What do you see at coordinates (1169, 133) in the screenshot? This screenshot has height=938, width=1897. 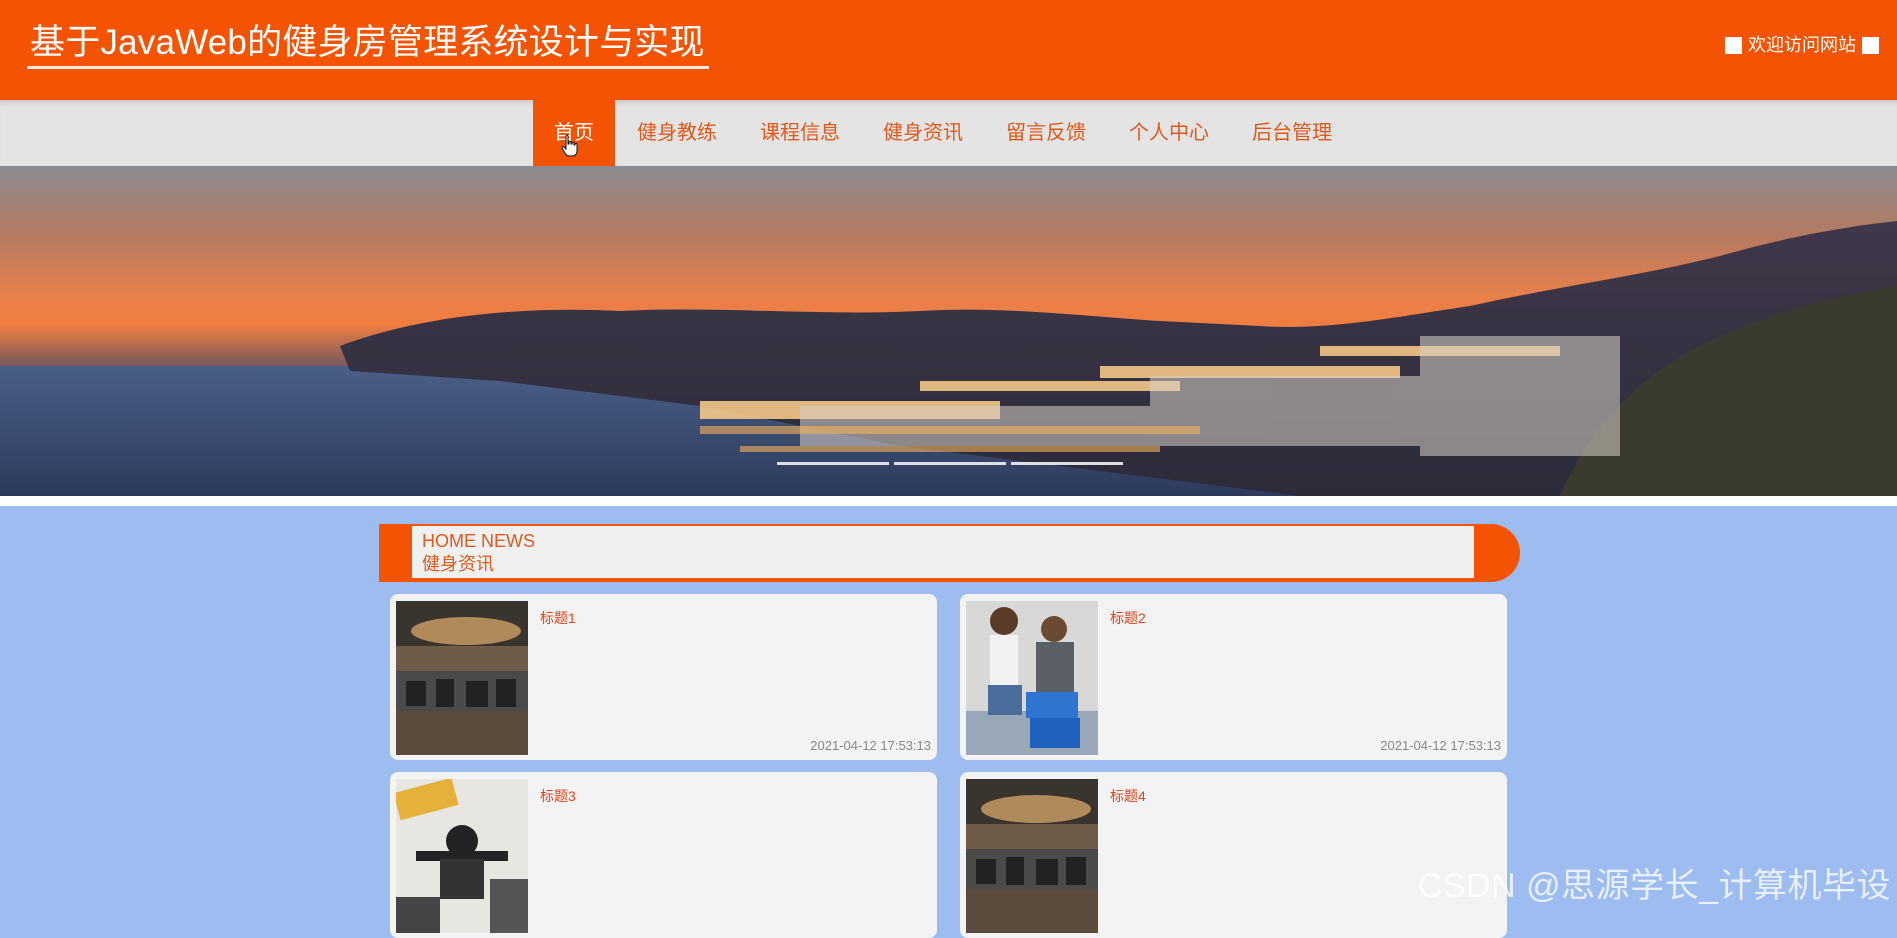 I see `nav-item-profile: 个人中心` at bounding box center [1169, 133].